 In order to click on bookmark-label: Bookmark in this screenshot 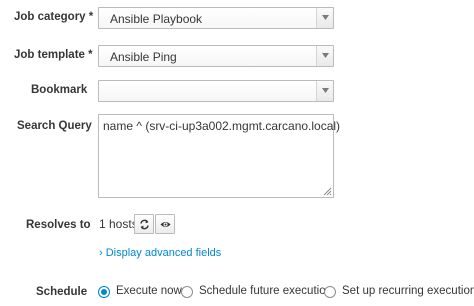, I will do `click(59, 90)`.